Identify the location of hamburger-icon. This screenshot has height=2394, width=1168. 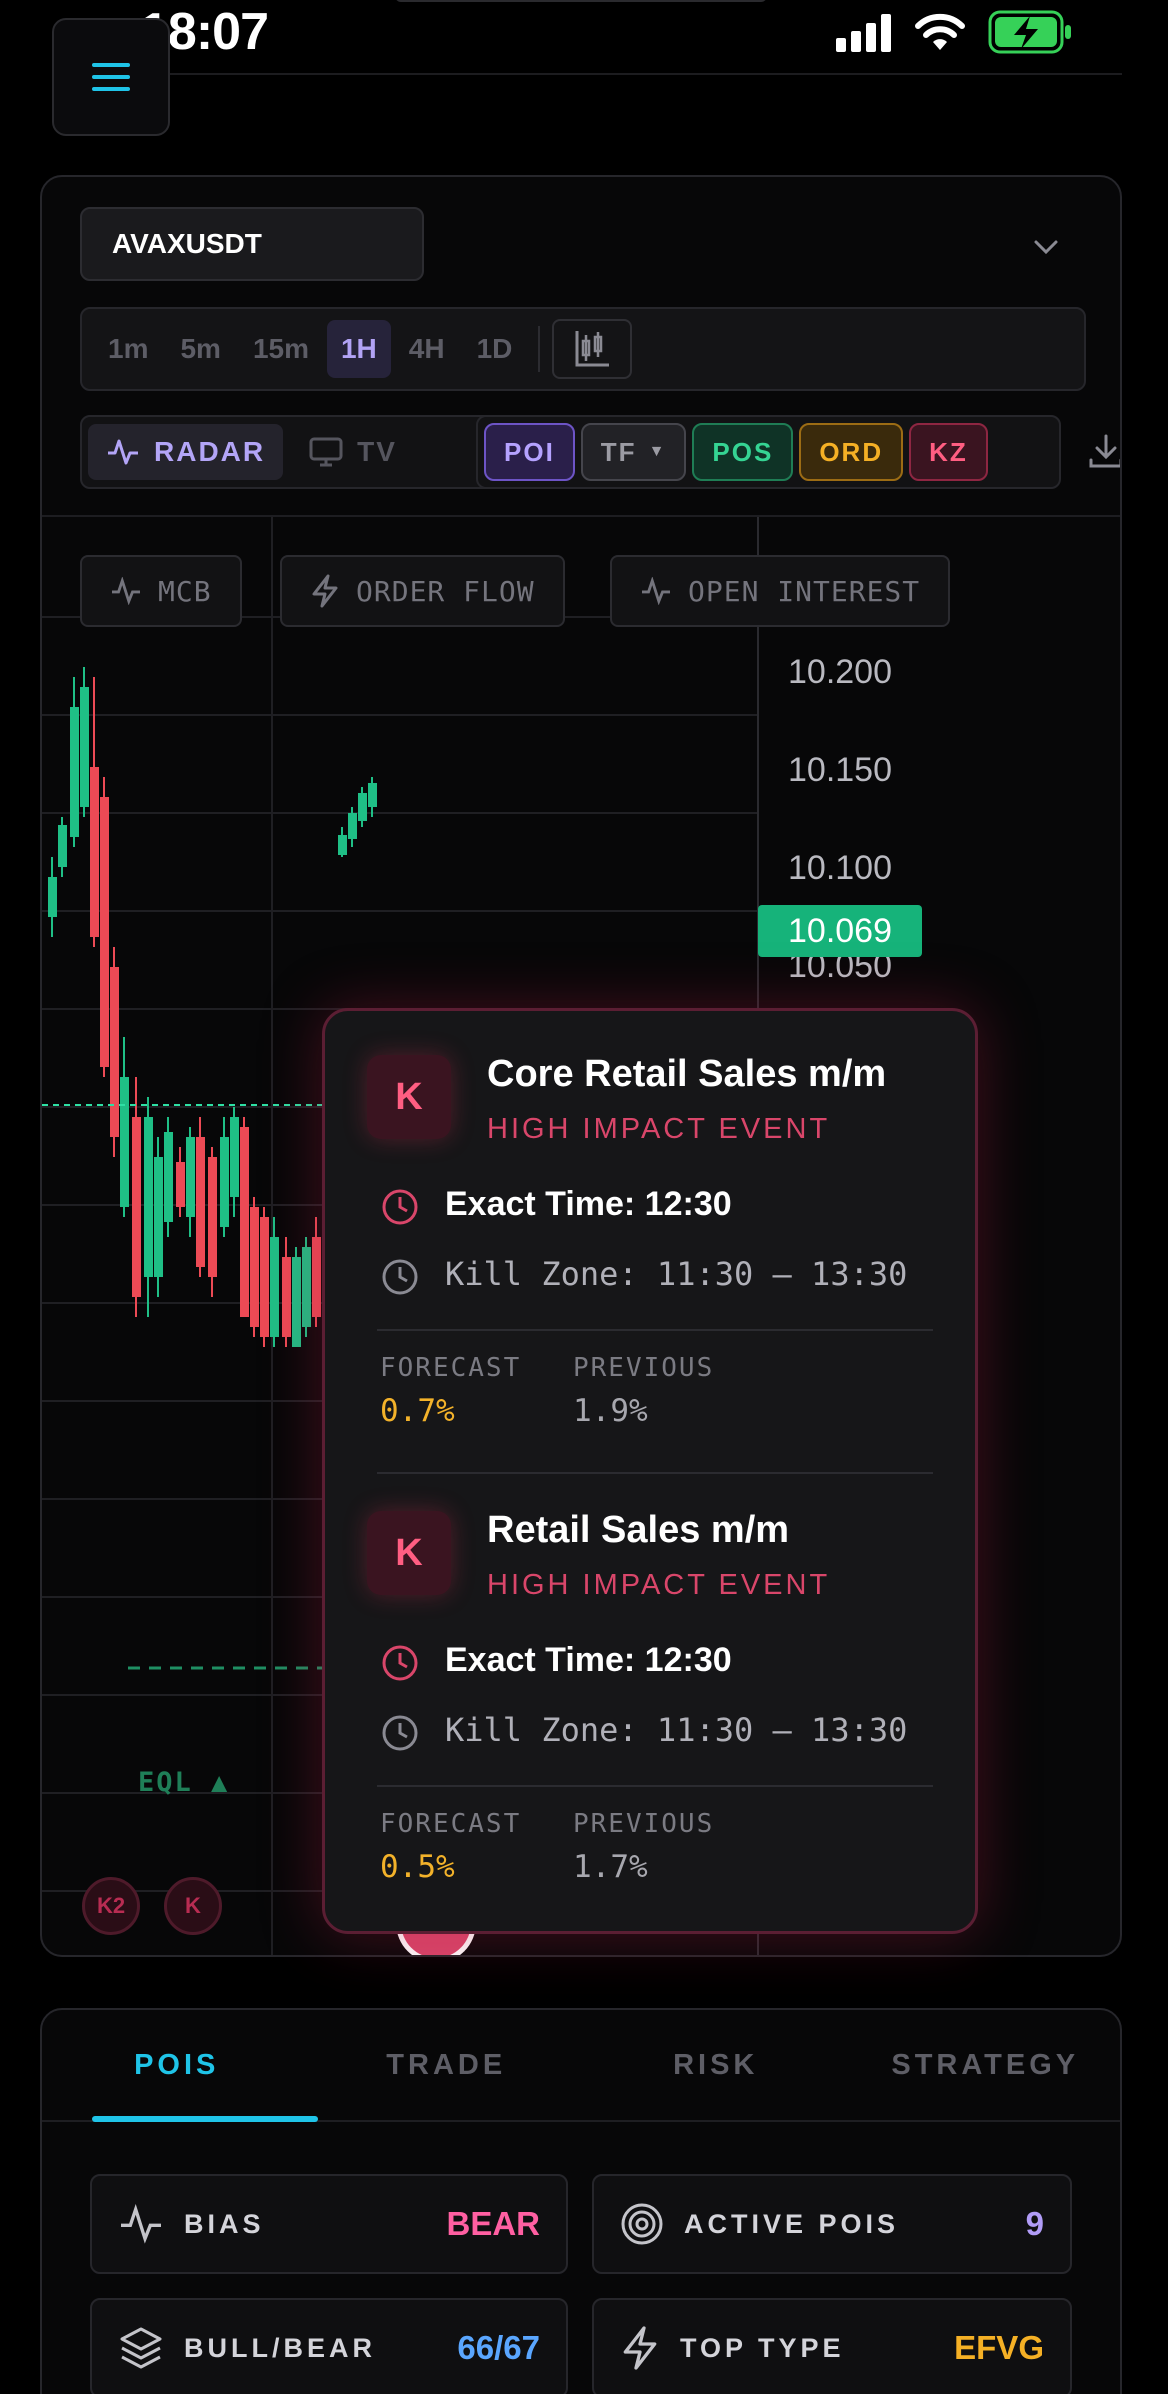
(111, 77).